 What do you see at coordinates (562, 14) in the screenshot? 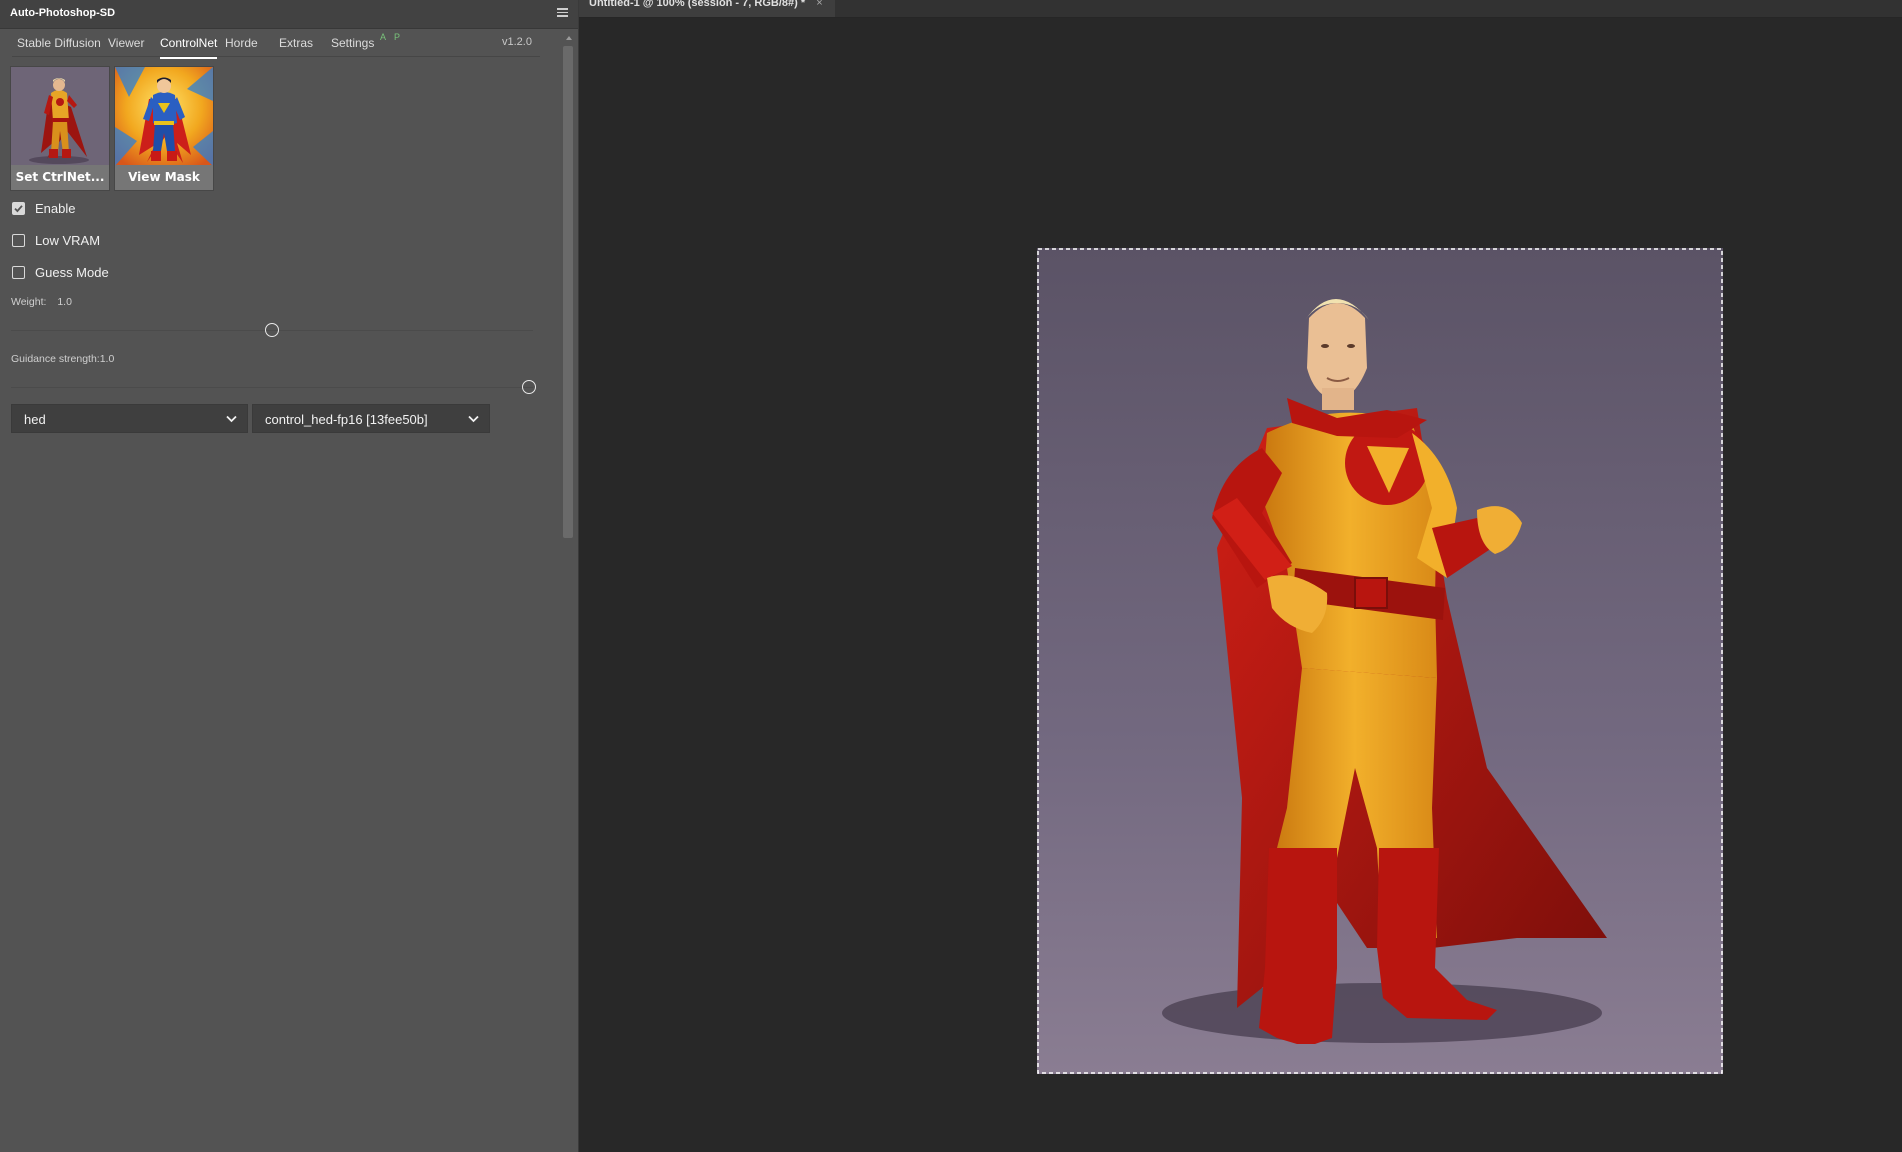
I see `panel-menu-icon` at bounding box center [562, 14].